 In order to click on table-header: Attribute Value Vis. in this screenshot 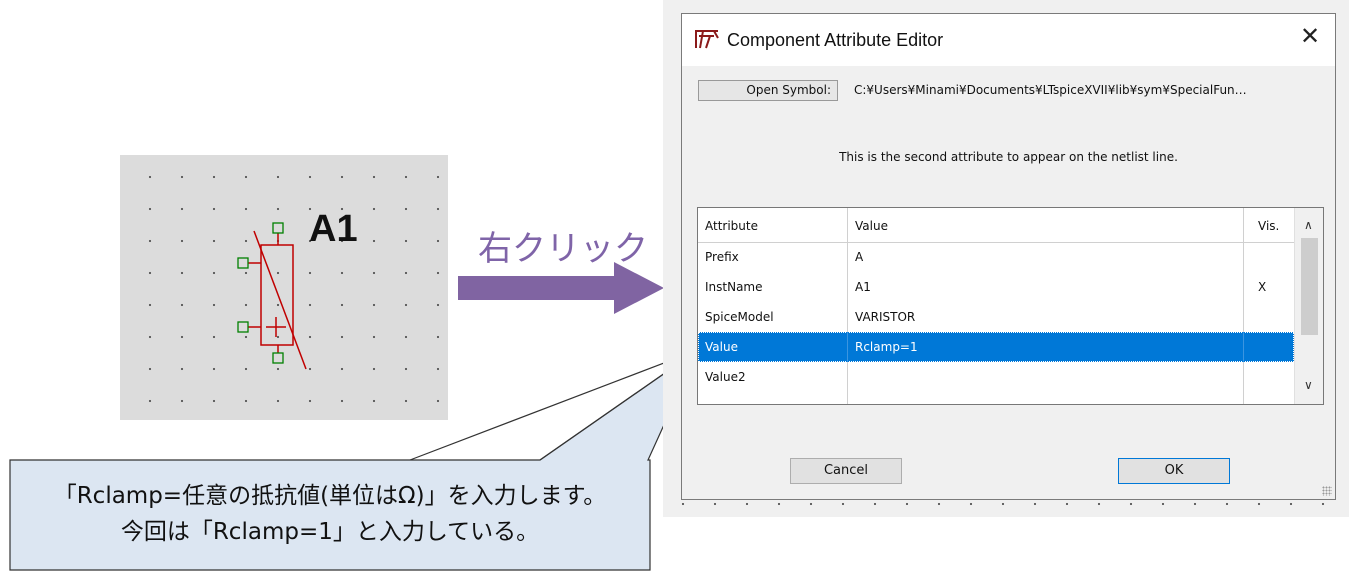, I will do `click(996, 225)`.